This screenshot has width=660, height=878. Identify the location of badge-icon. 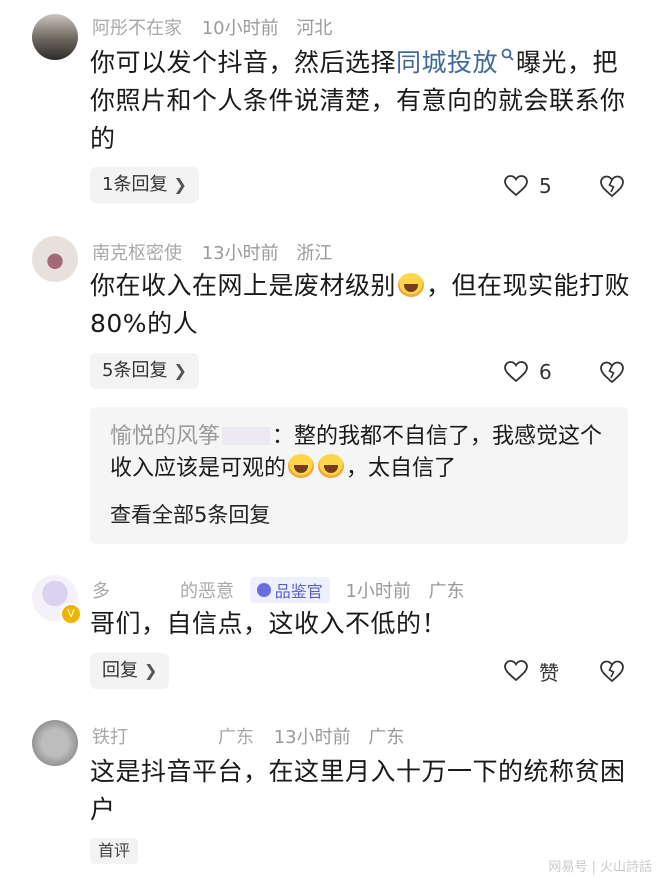
(263, 590).